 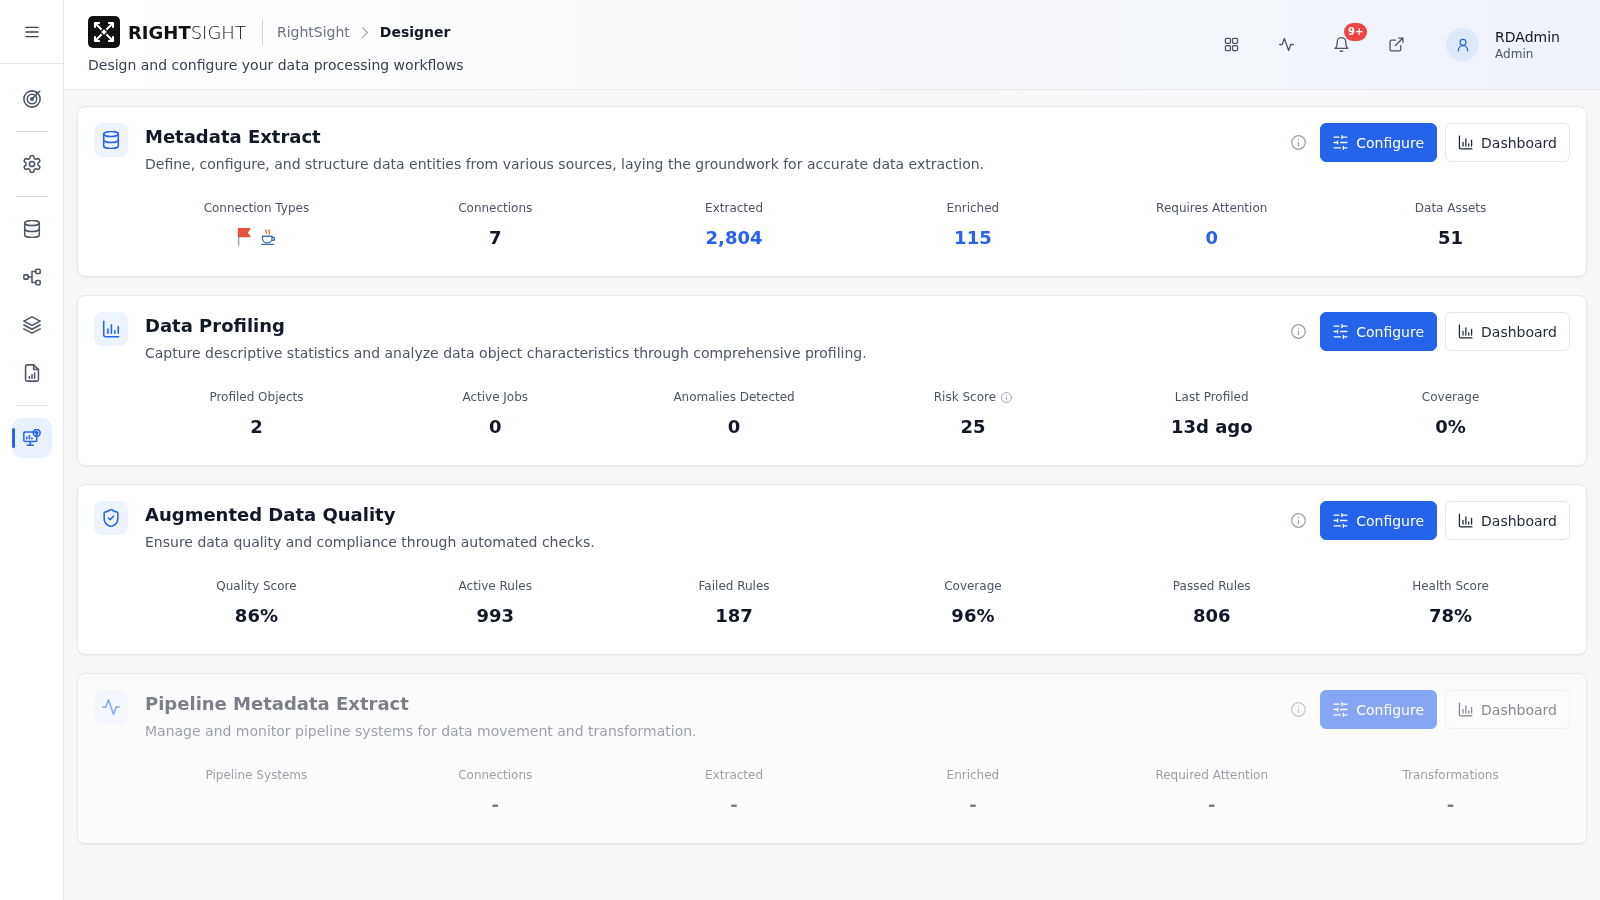 I want to click on stat-value: 0%, so click(x=1450, y=426).